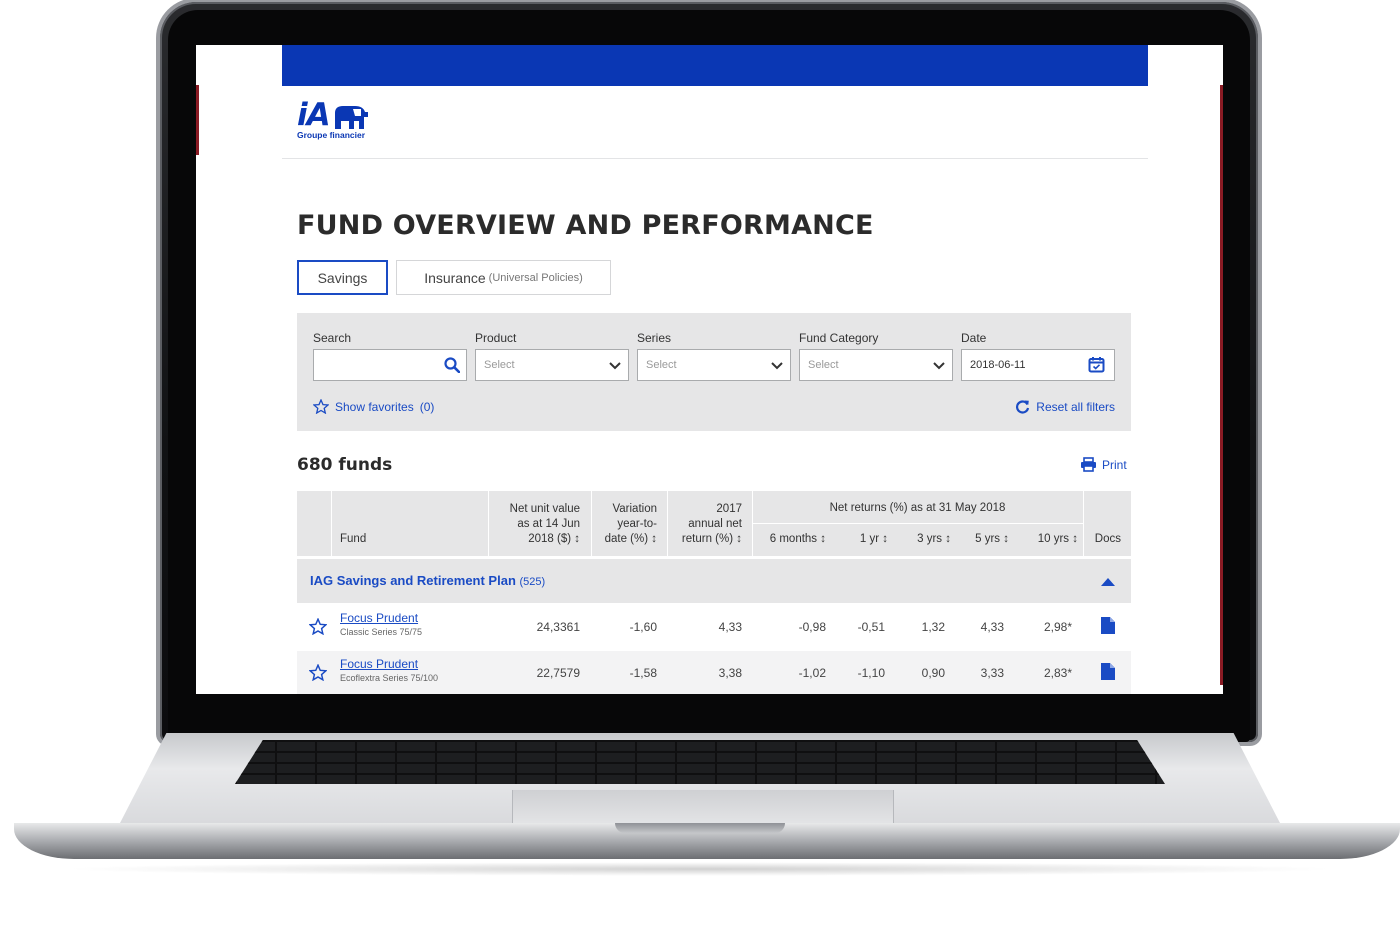 The width and height of the screenshot is (1400, 927). What do you see at coordinates (631, 539) in the screenshot?
I see `th-ytd-sort: date (%) ↕` at bounding box center [631, 539].